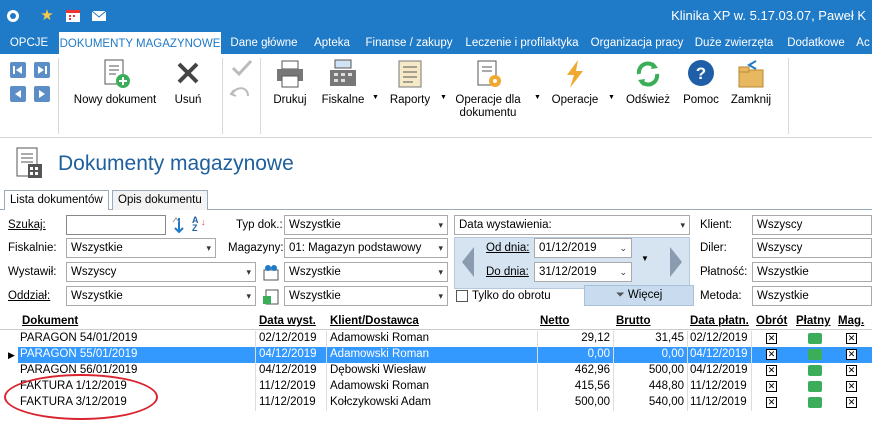 The width and height of the screenshot is (872, 425). Describe the element at coordinates (29, 43) in the screenshot. I see `tab-opcje: OPCJE` at that location.